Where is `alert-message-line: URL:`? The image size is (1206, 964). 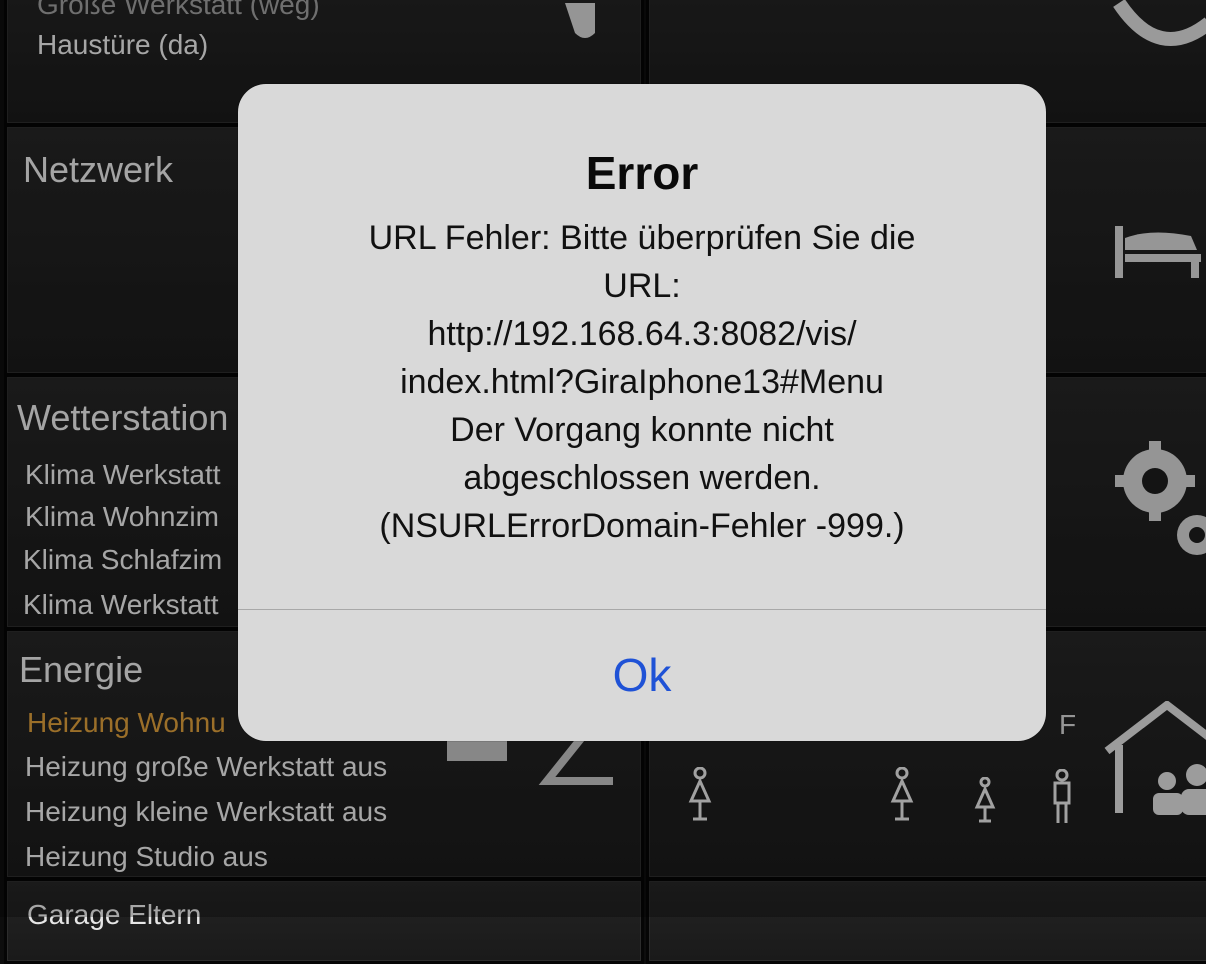
alert-message-line: URL: is located at coordinates (642, 286).